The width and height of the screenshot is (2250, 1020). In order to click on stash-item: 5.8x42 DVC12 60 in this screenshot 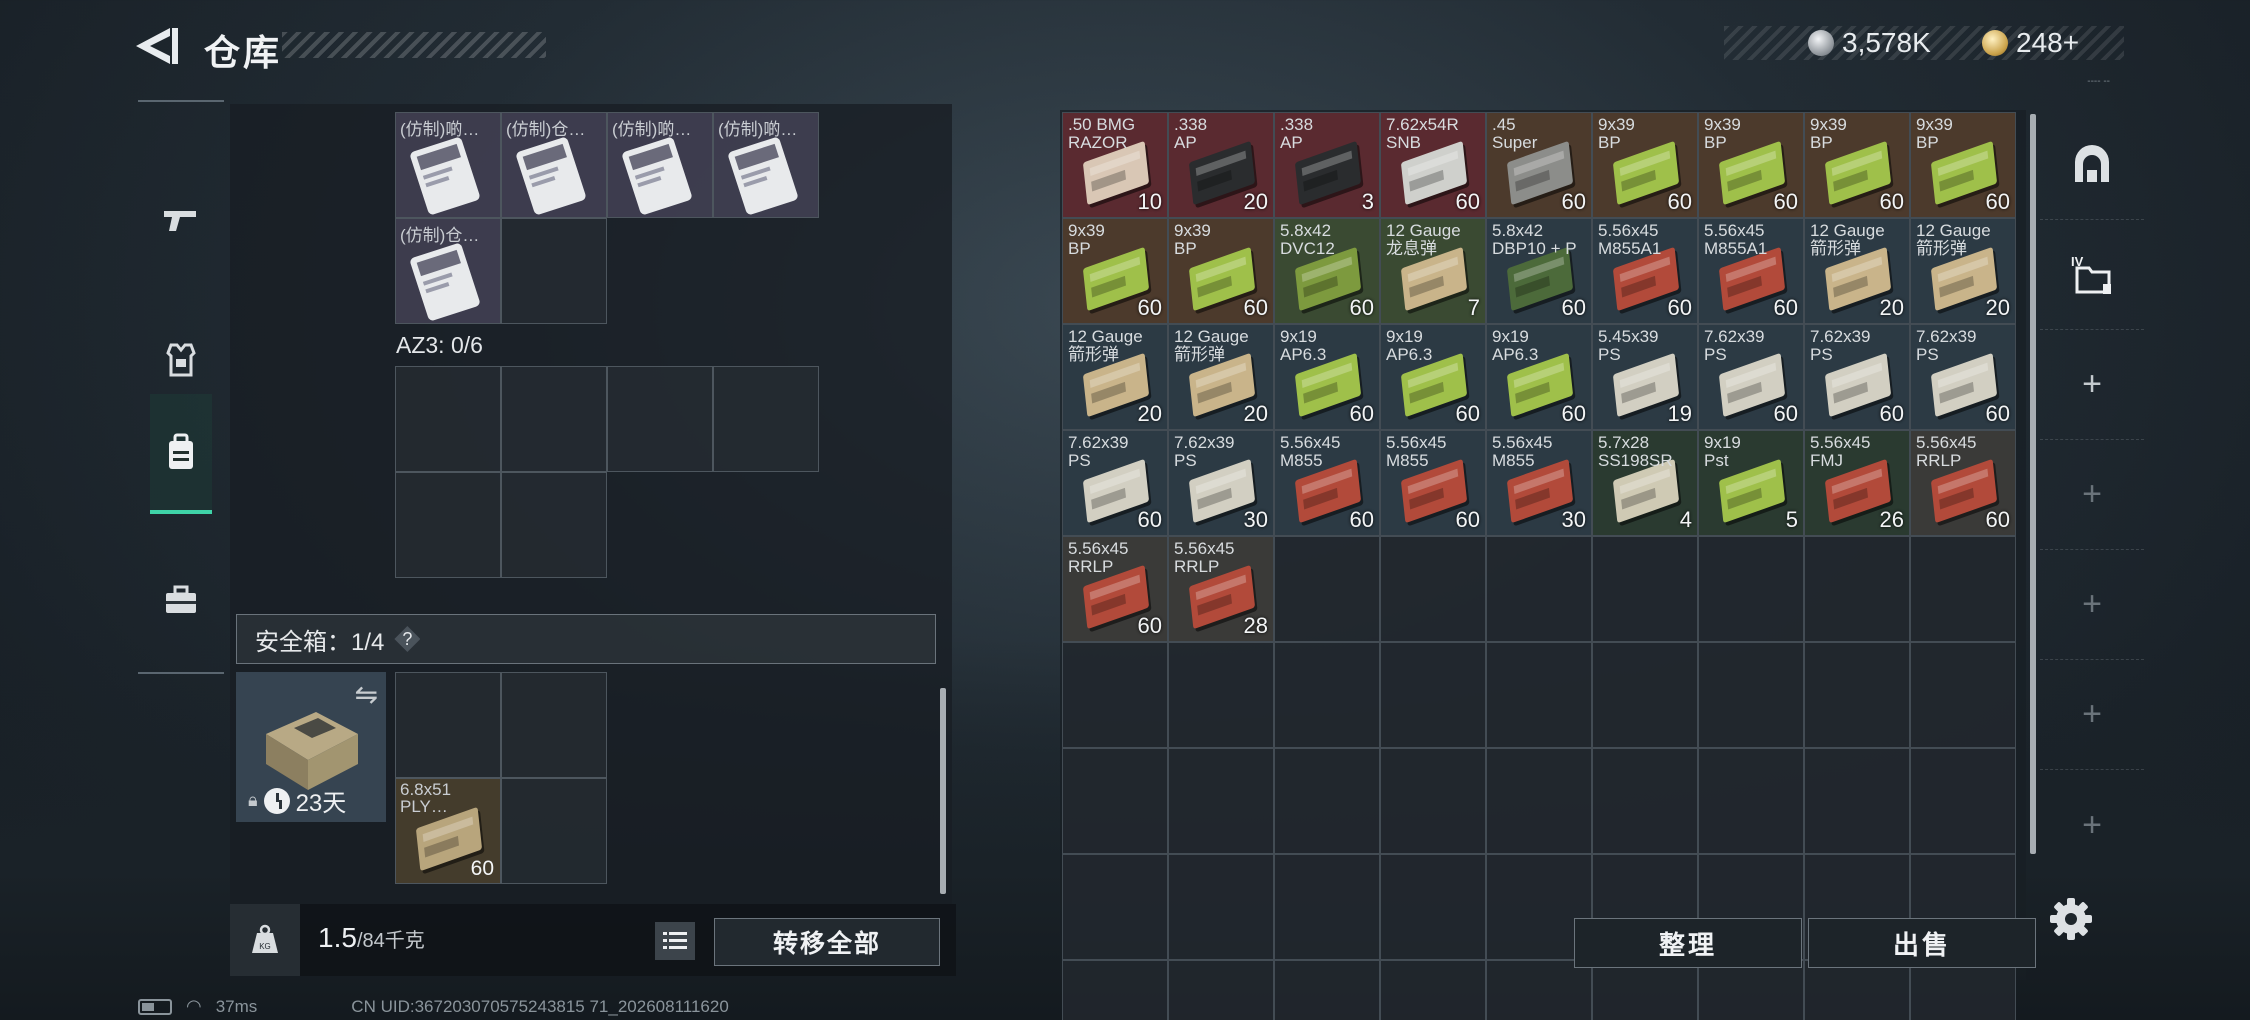, I will do `click(1327, 271)`.